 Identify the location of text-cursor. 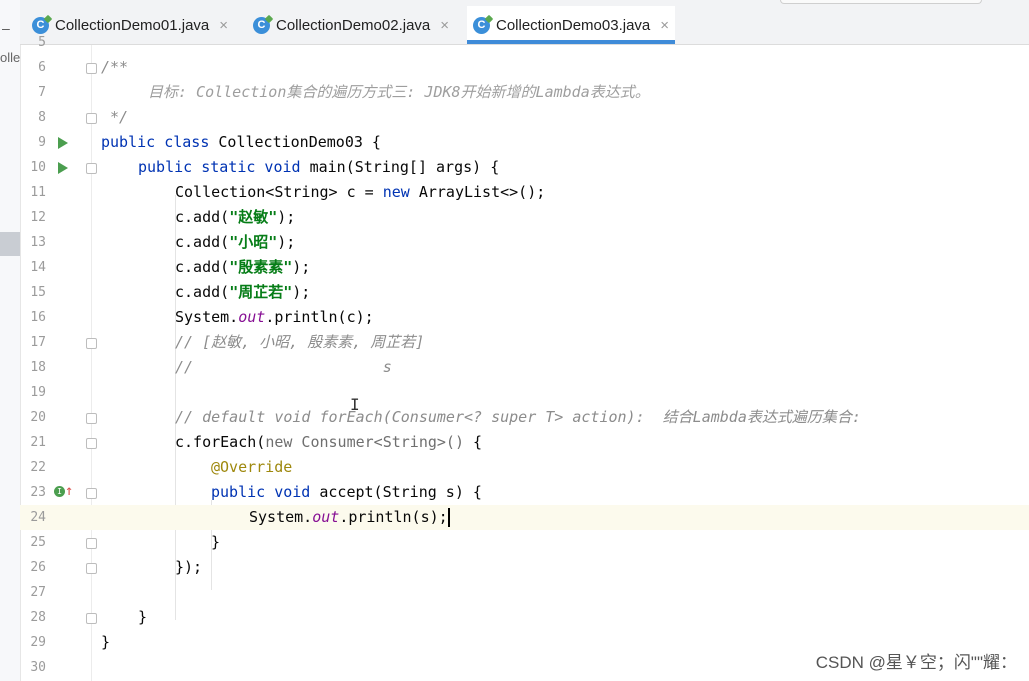
(448, 517).